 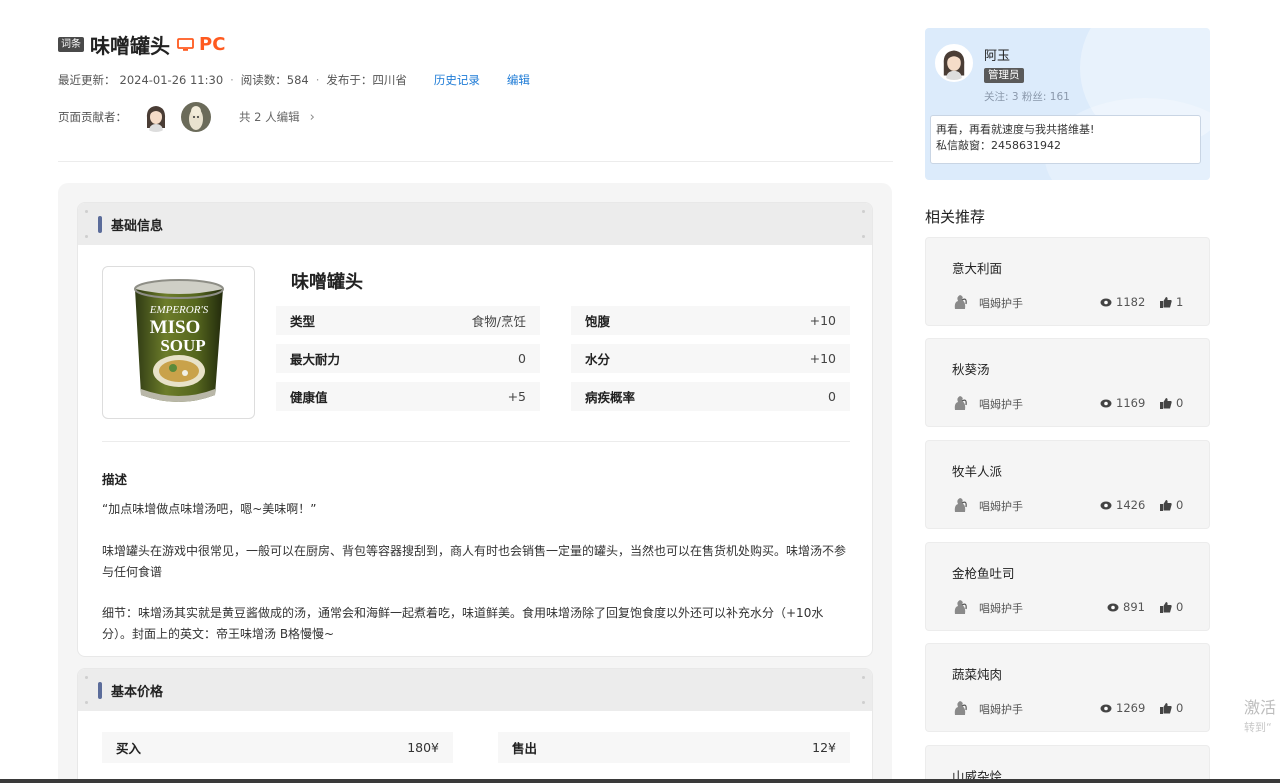 What do you see at coordinates (182, 345) in the screenshot?
I see `can-subtitle-text: SOUP` at bounding box center [182, 345].